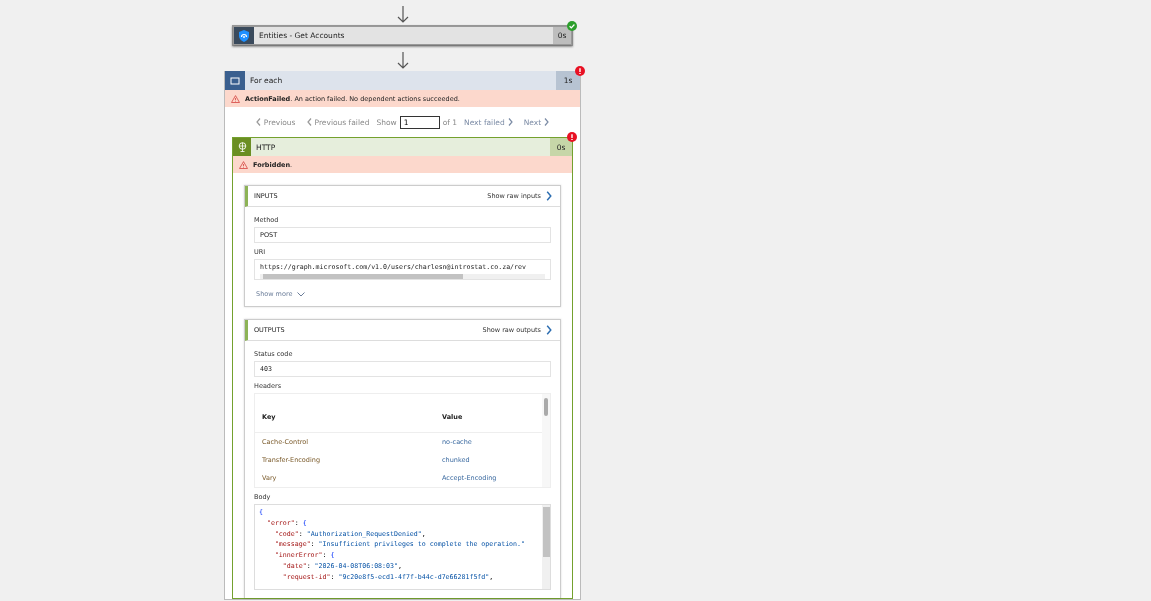 The height and width of the screenshot is (601, 1151). I want to click on chevron-down-icon, so click(301, 294).